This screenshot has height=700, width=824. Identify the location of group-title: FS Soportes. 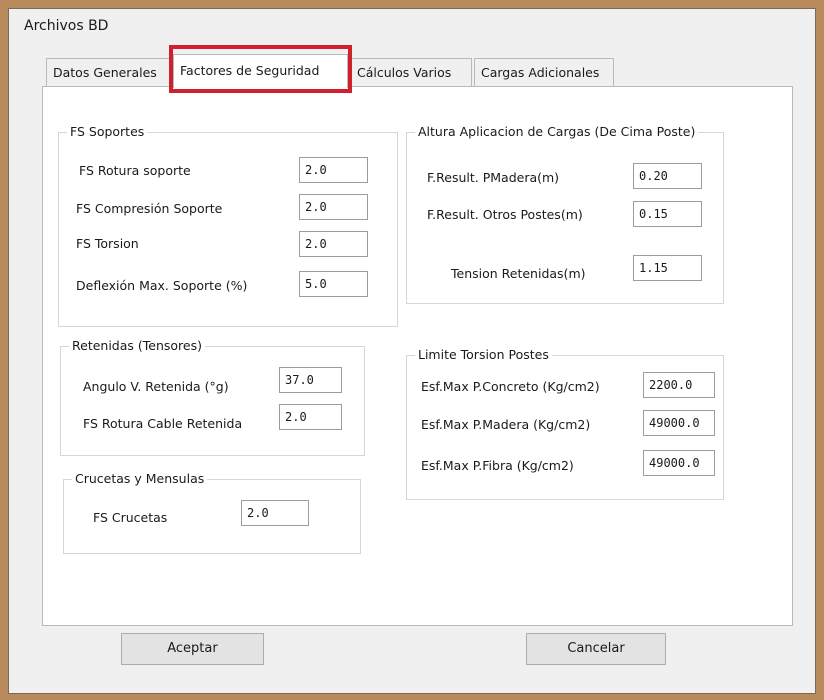
(107, 131).